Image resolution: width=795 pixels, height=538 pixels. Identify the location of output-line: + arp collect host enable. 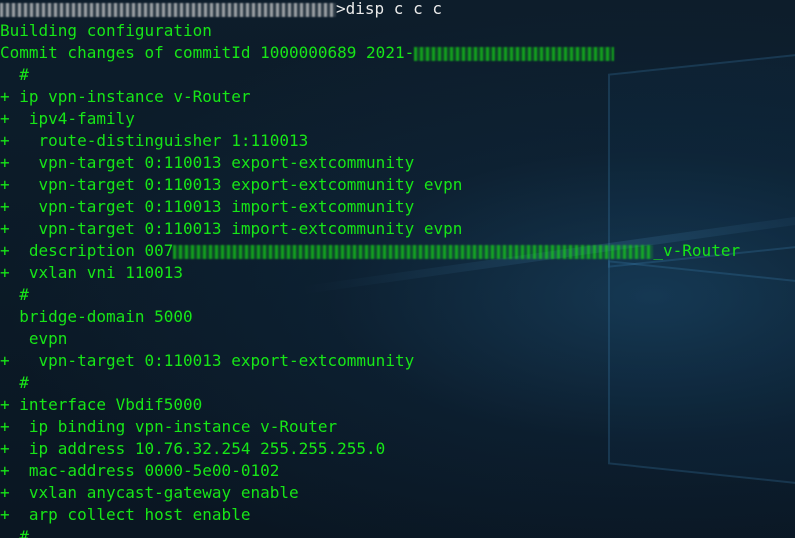
(370, 515).